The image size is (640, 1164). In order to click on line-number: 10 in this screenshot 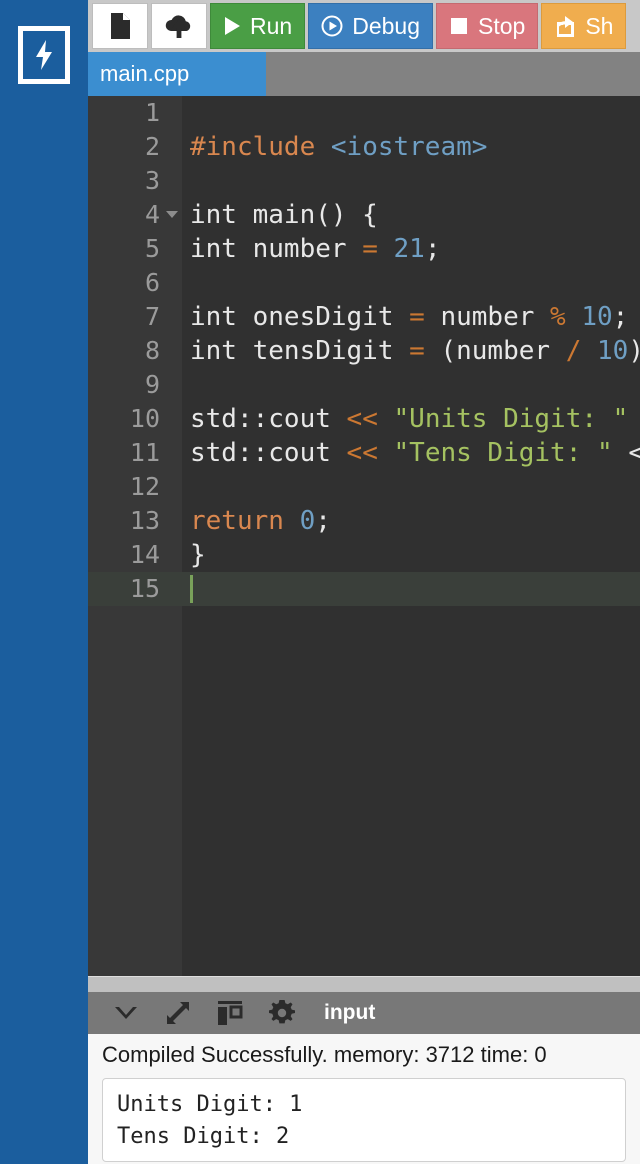, I will do `click(135, 419)`.